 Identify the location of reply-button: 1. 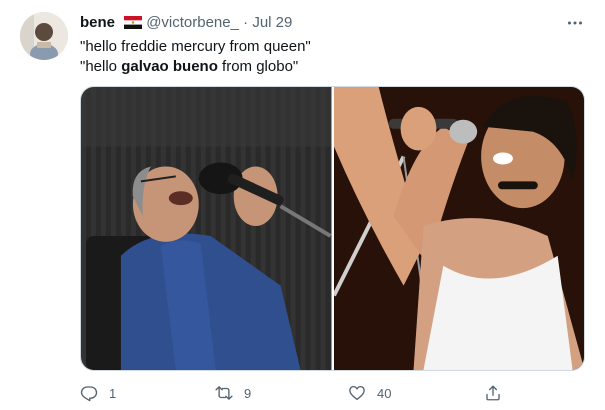
(98, 393).